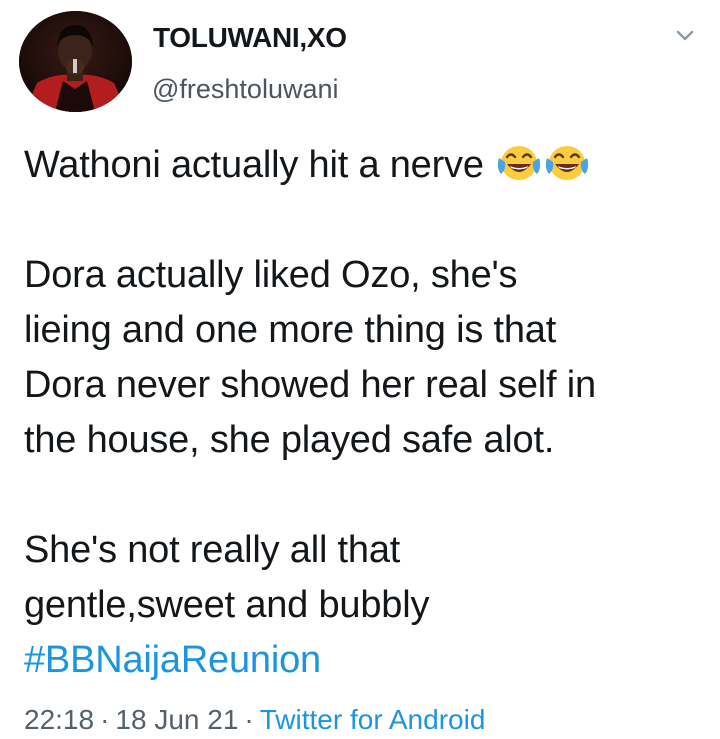 This screenshot has width=720, height=739. I want to click on tweet-menu-button, so click(685, 36).